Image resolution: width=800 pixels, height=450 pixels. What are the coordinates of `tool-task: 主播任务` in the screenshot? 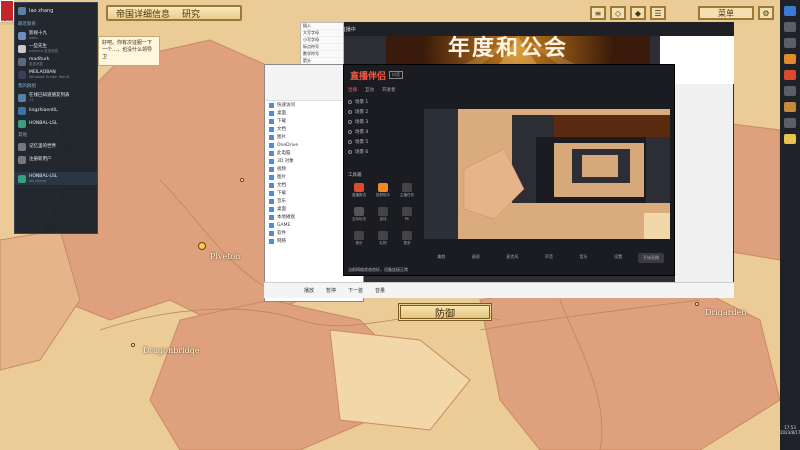 It's located at (407, 193).